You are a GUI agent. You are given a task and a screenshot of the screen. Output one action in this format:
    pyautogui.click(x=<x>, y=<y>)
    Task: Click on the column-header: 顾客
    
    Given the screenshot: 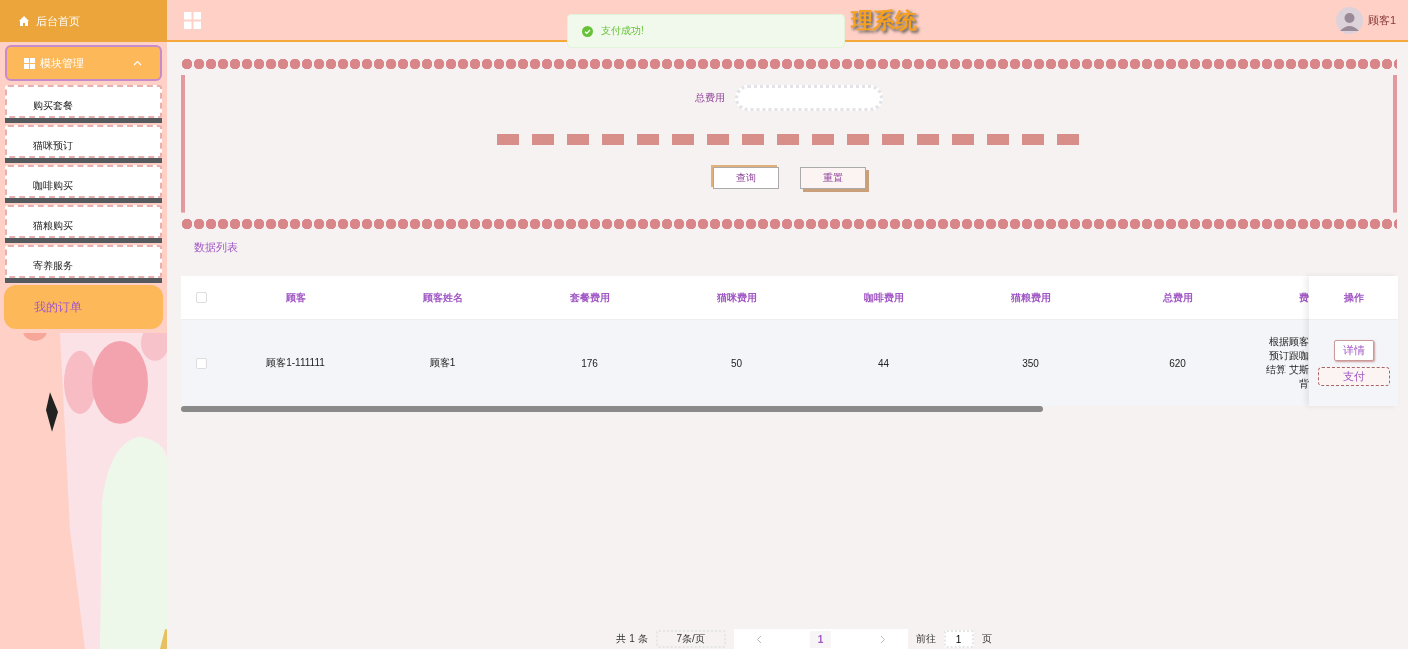 What is the action you would take?
    pyautogui.click(x=295, y=297)
    